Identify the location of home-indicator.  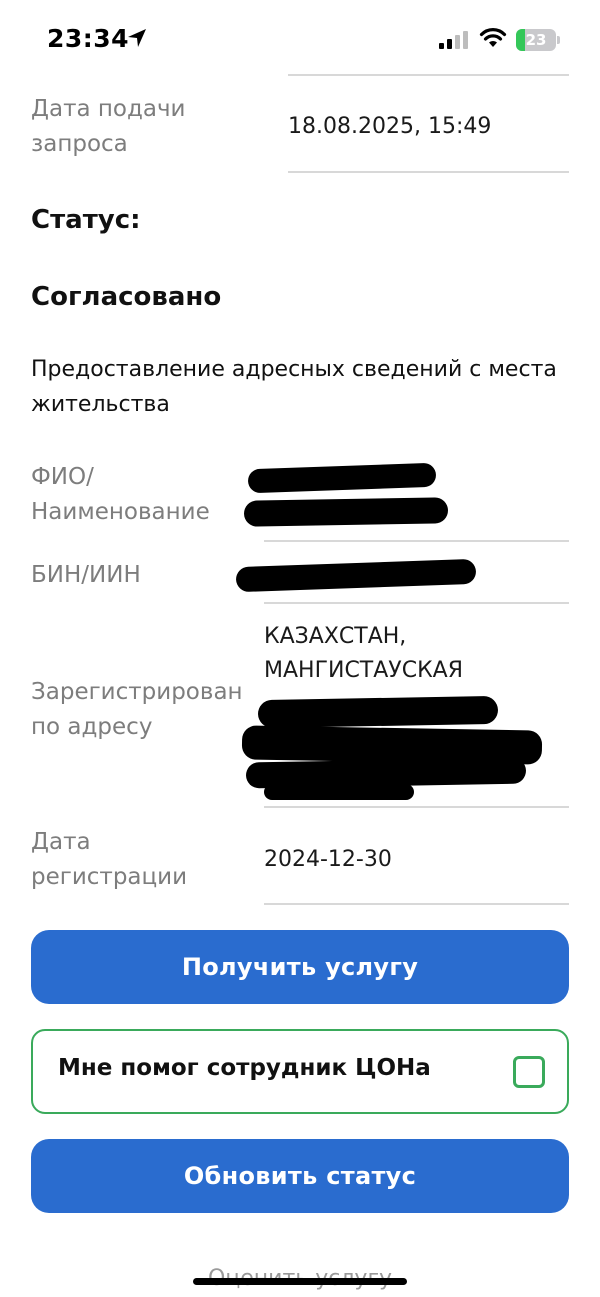
(300, 1281).